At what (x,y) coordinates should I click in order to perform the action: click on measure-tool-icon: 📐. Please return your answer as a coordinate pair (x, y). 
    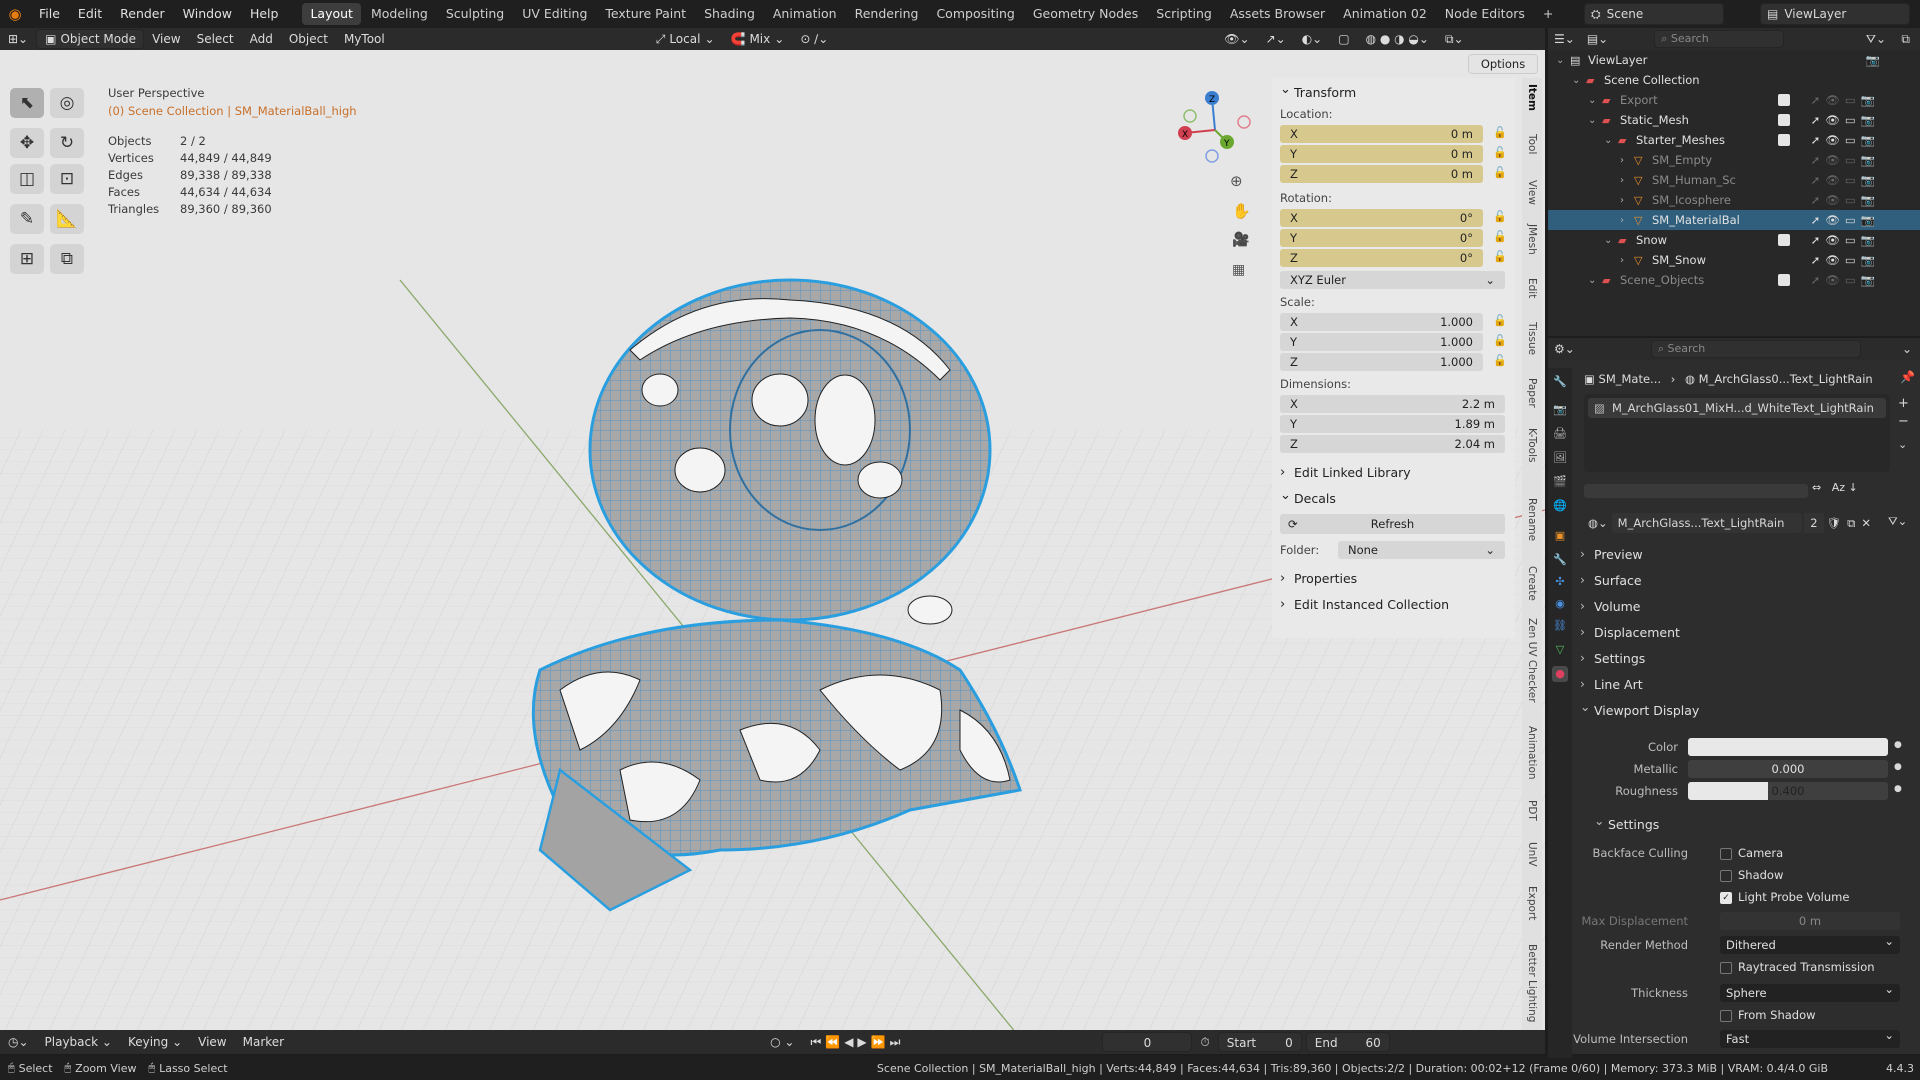
    Looking at the image, I should click on (67, 219).